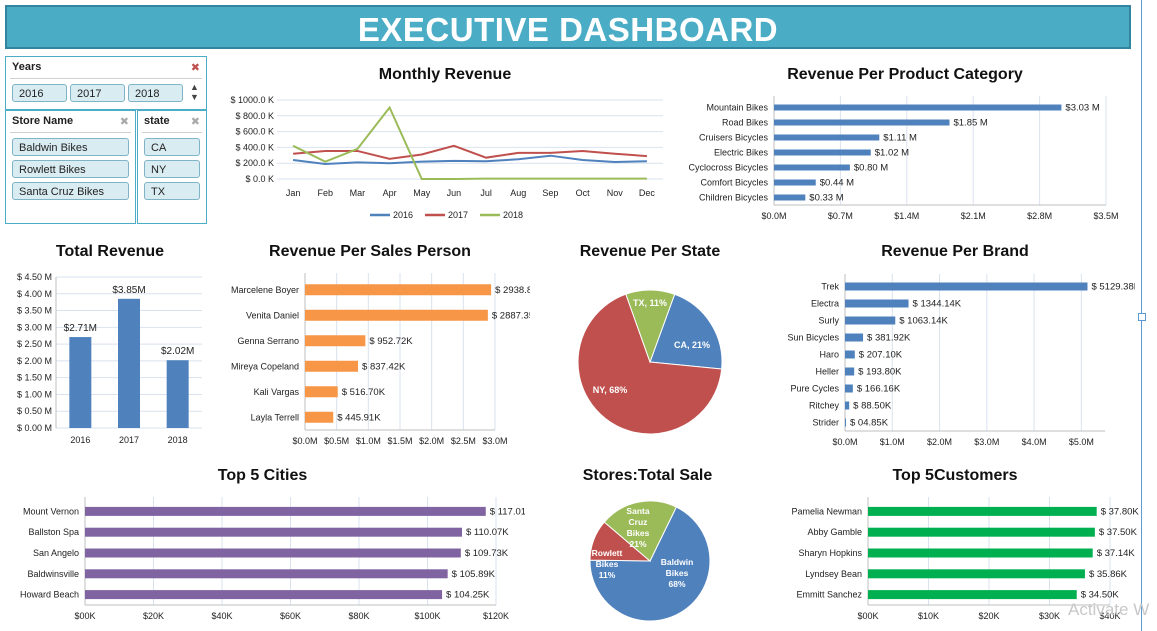 Image resolution: width=1157 pixels, height=631 pixels. What do you see at coordinates (773, 216) in the screenshot?
I see `x-tick-label: $0.0M` at bounding box center [773, 216].